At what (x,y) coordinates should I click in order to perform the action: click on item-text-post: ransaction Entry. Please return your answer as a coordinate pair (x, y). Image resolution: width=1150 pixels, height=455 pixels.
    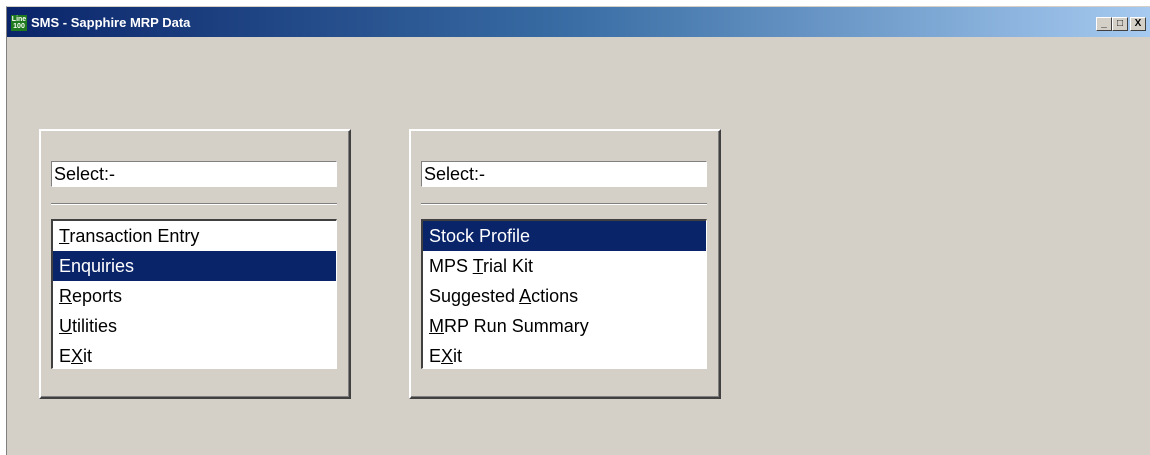
    Looking at the image, I should click on (134, 236).